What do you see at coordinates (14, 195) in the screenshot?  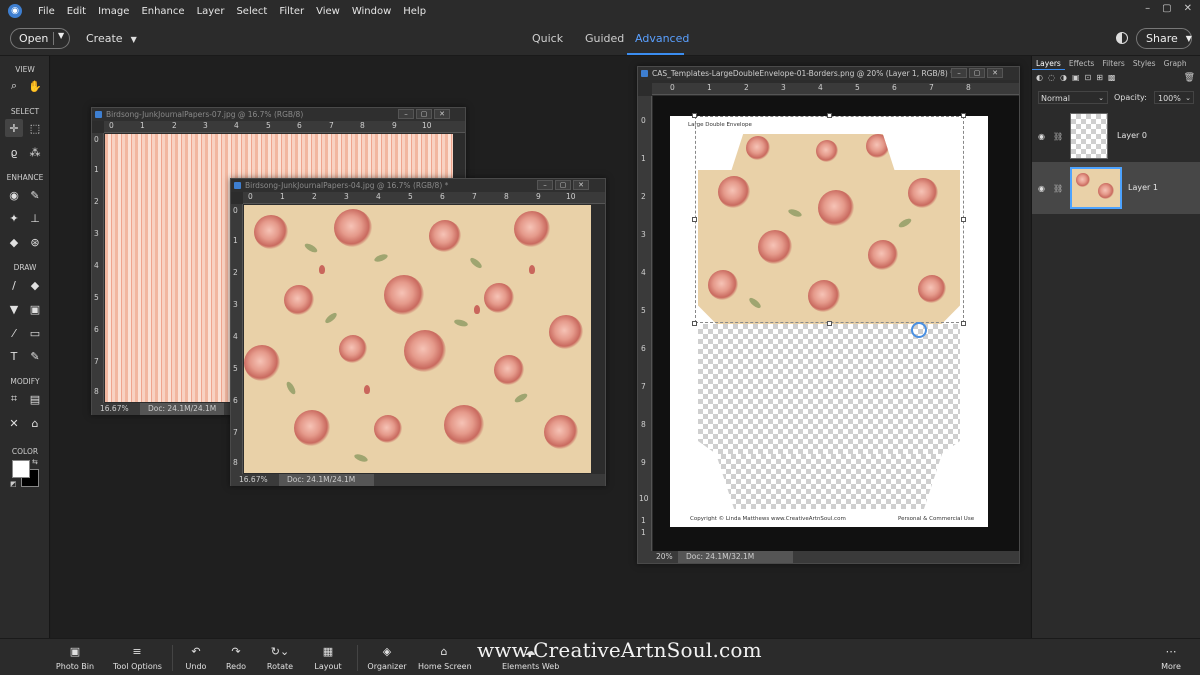 I see `red-eye-tool-icon: ◉` at bounding box center [14, 195].